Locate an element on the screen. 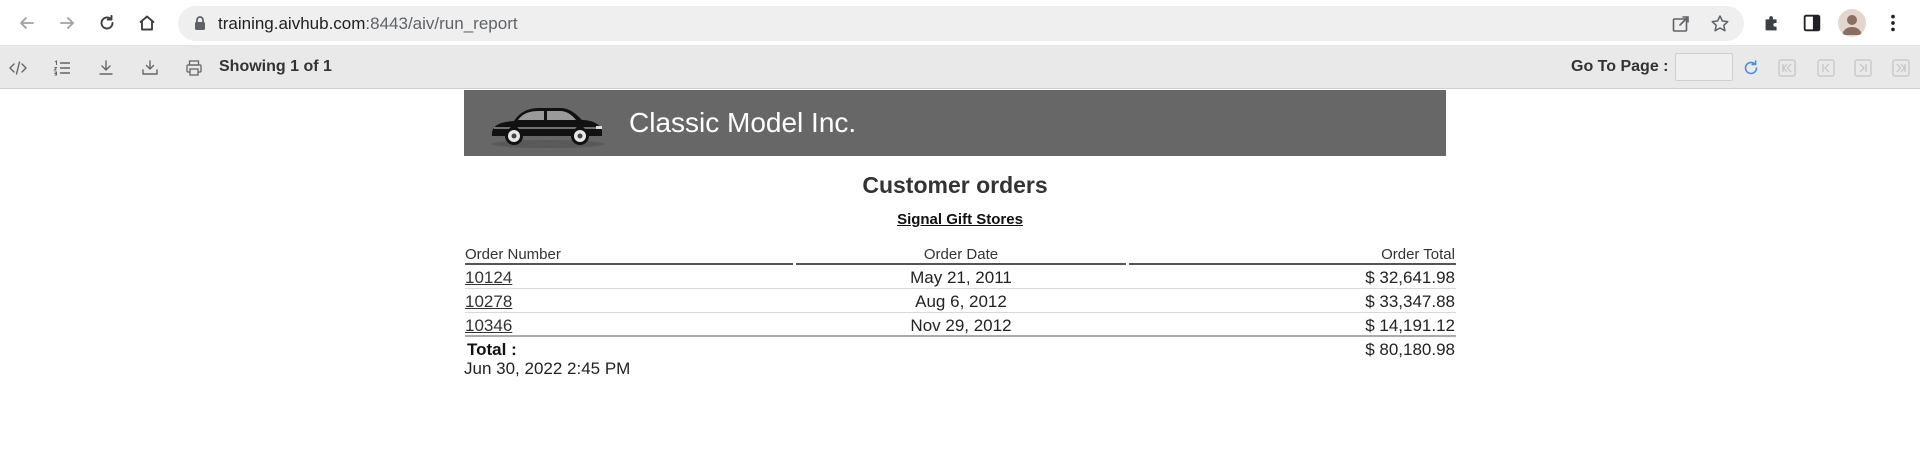  arrow-left-icon is located at coordinates (27, 23).